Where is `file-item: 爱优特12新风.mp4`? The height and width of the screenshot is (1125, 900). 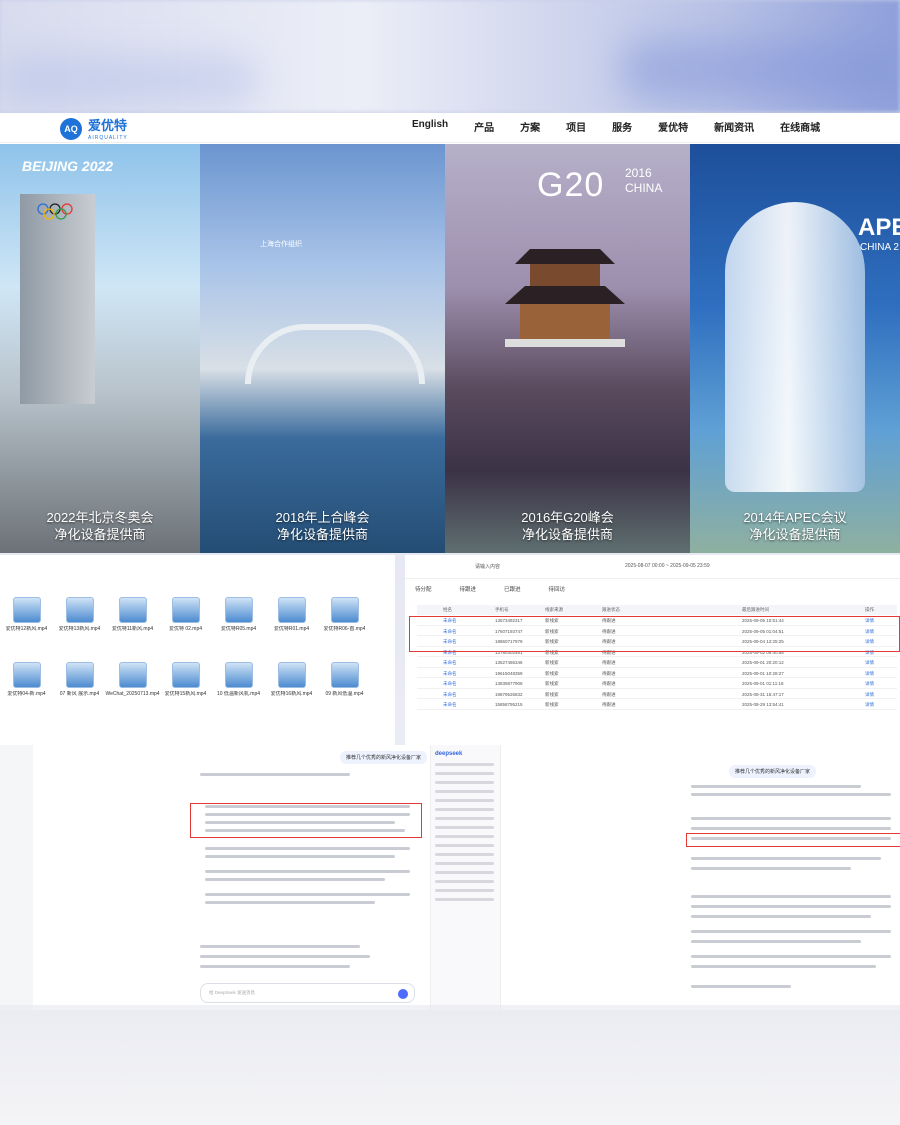
file-item: 爱优特12新风.mp4 is located at coordinates (26, 618).